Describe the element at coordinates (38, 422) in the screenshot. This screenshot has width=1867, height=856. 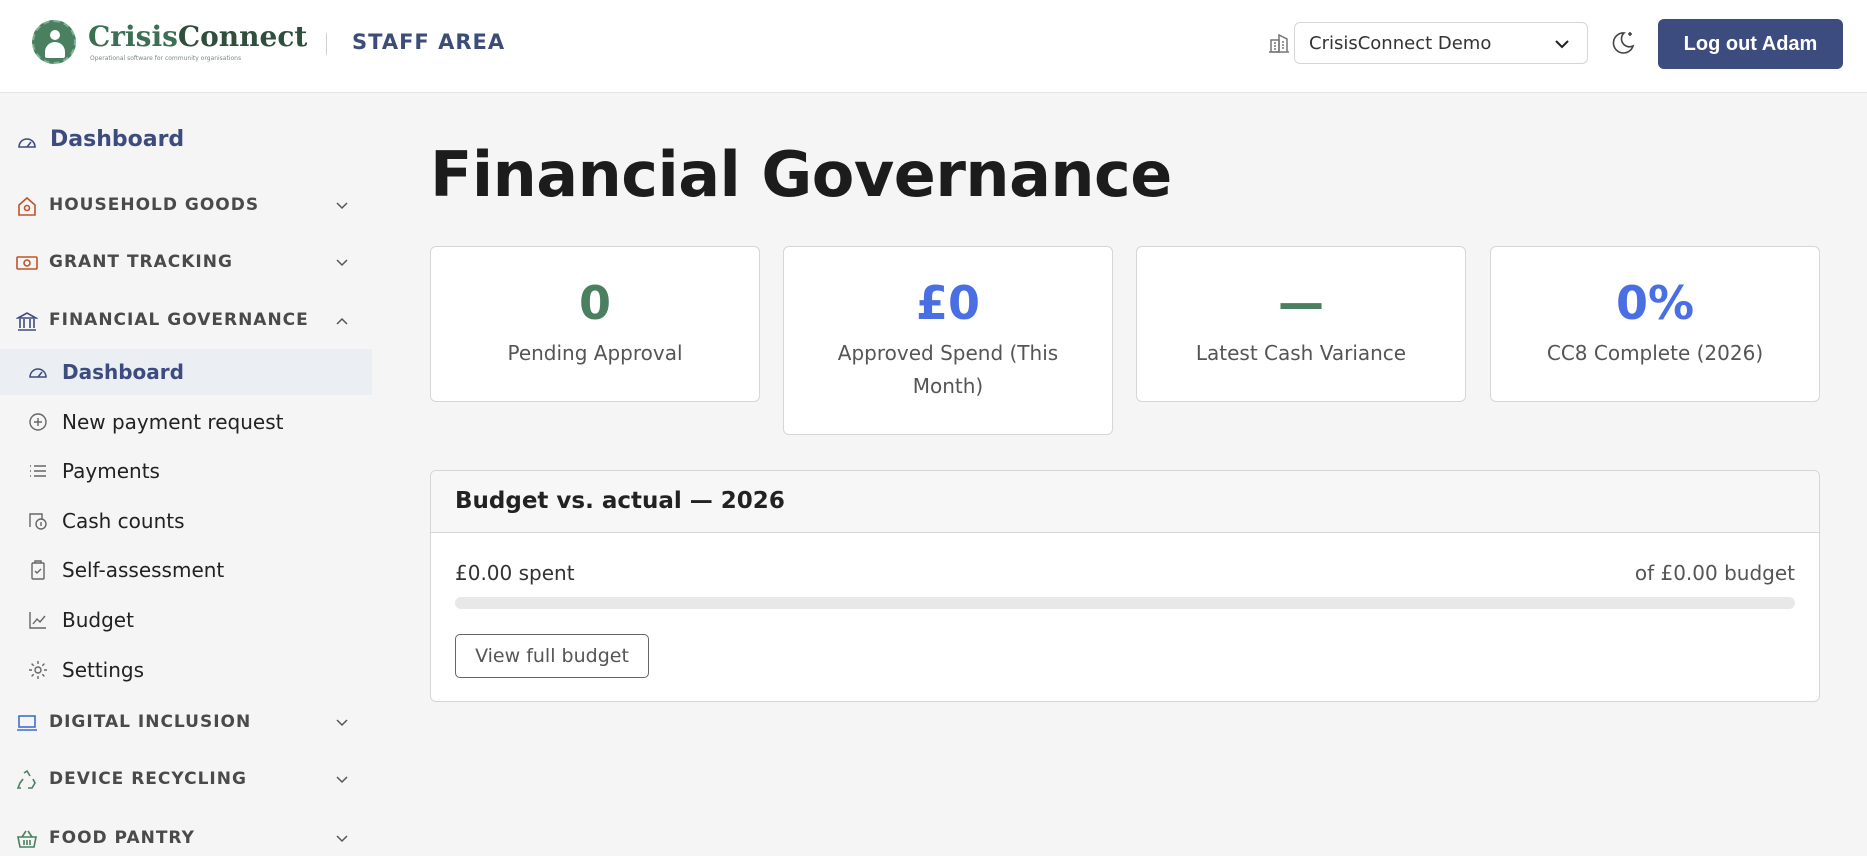
I see `plus-circle-icon` at that location.